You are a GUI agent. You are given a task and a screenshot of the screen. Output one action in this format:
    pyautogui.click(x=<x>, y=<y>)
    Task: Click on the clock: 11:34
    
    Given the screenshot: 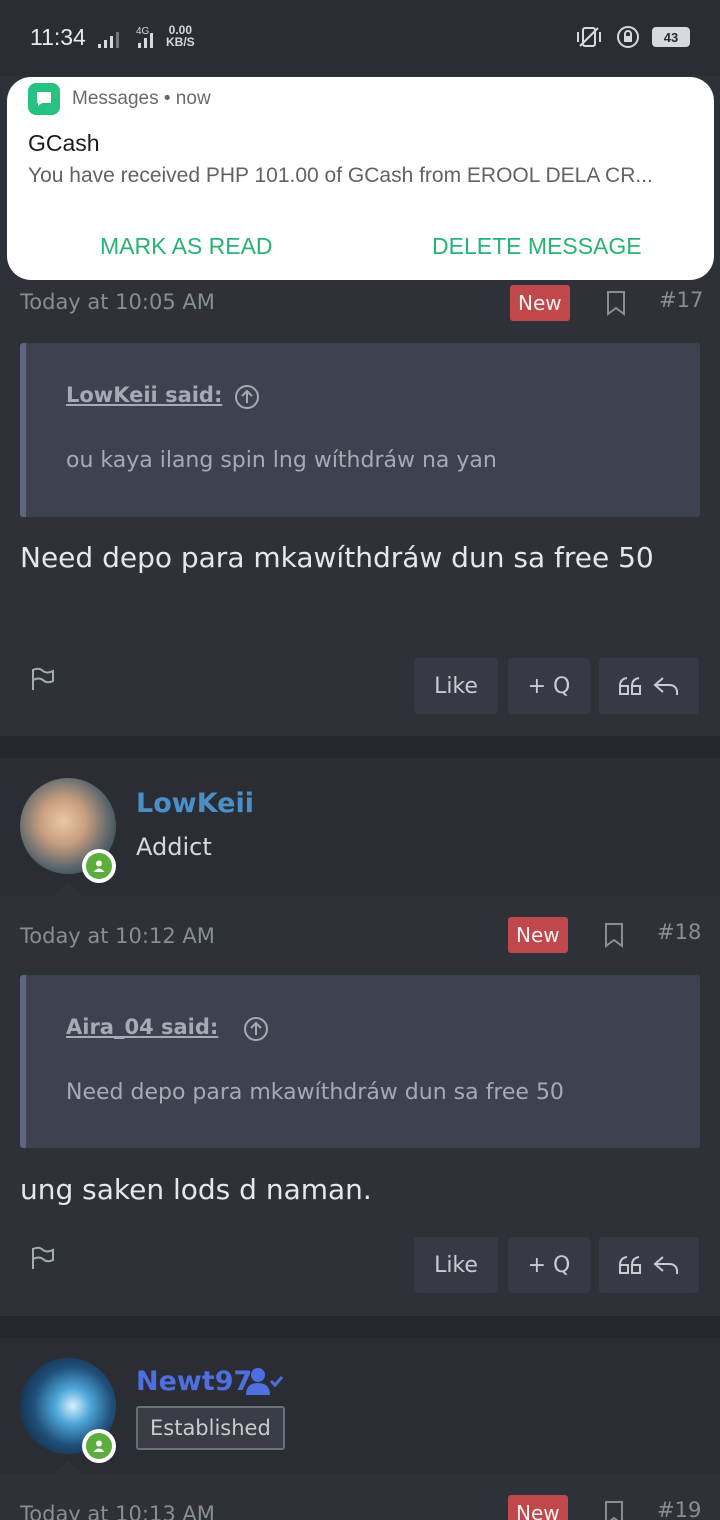 What is the action you would take?
    pyautogui.click(x=58, y=37)
    